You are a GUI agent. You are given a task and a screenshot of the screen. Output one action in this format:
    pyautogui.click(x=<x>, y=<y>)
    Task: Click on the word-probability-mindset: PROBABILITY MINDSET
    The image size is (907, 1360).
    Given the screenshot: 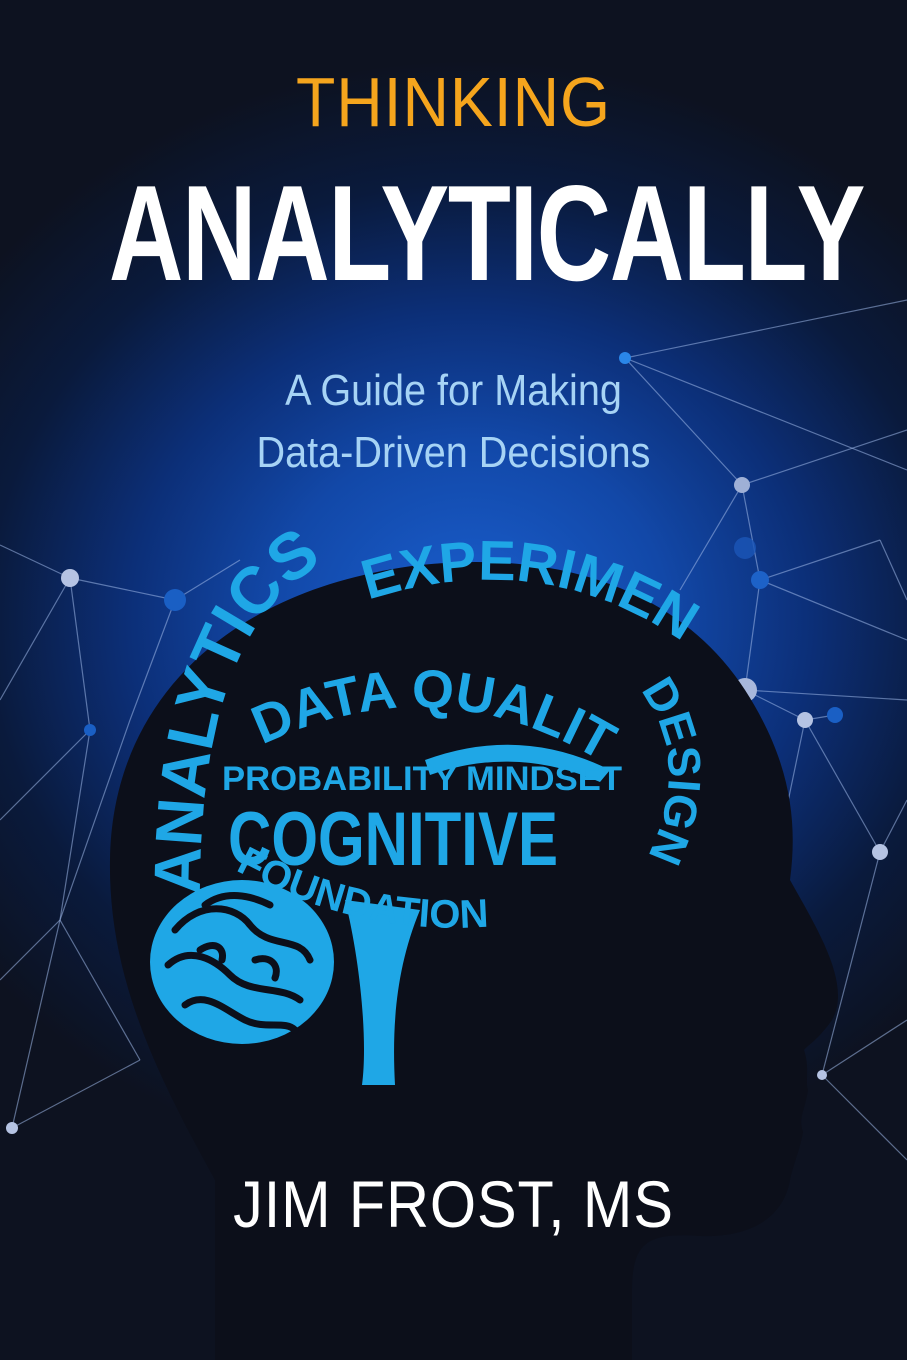 What is the action you would take?
    pyautogui.click(x=422, y=779)
    